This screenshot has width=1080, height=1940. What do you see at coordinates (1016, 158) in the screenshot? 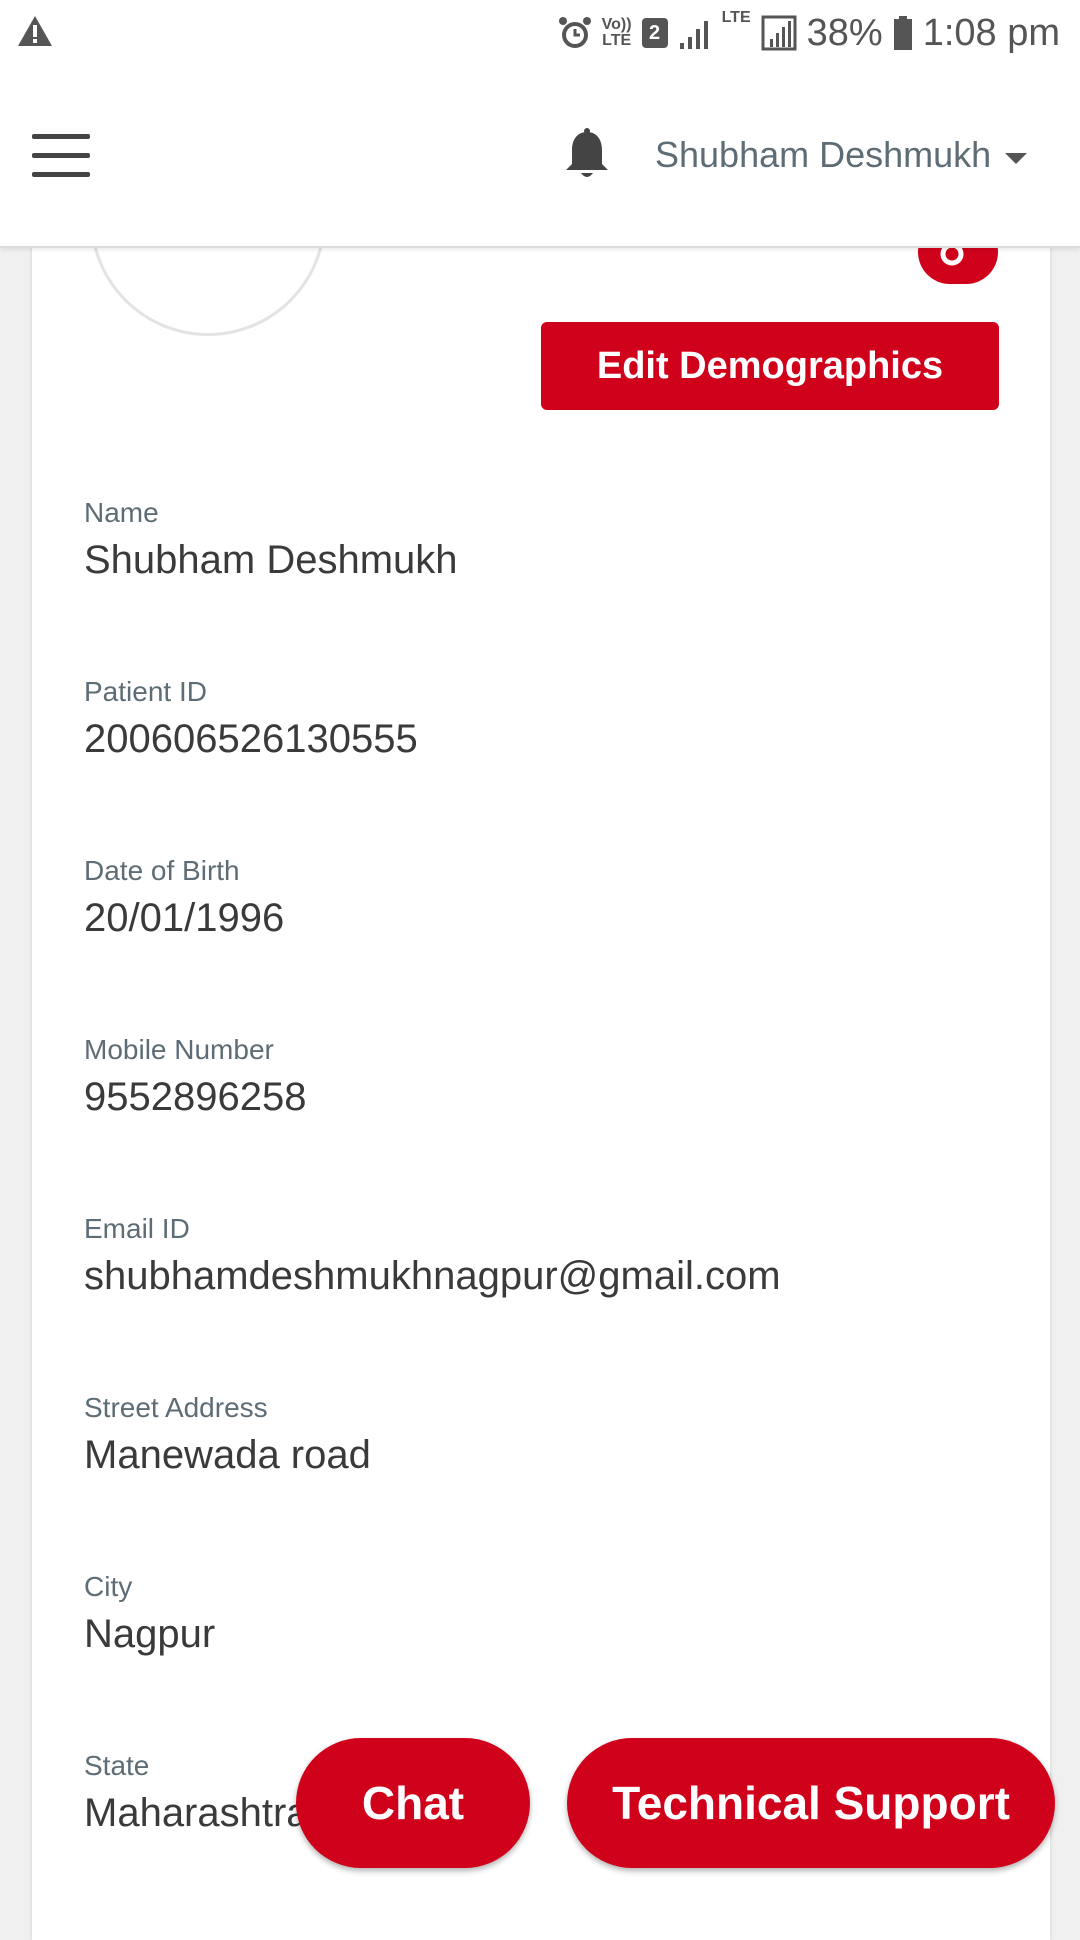
I see `caret-down-icon` at bounding box center [1016, 158].